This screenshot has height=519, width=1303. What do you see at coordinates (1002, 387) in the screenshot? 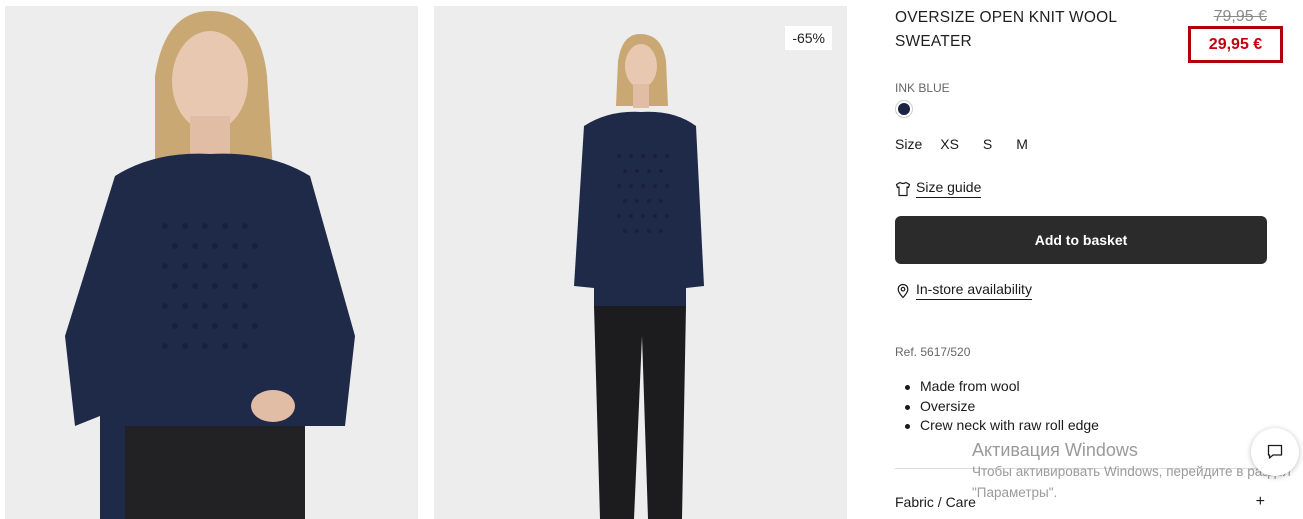
I see `feature-item: Made from wool` at bounding box center [1002, 387].